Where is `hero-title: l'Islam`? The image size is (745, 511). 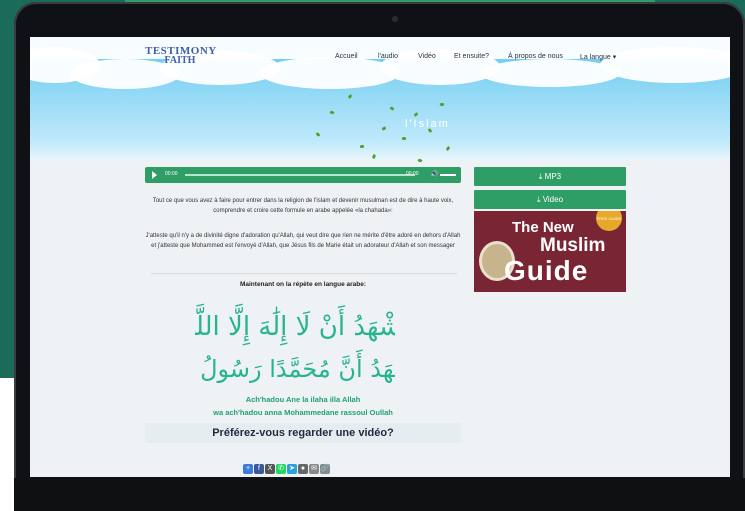 hero-title: l'Islam is located at coordinates (427, 124).